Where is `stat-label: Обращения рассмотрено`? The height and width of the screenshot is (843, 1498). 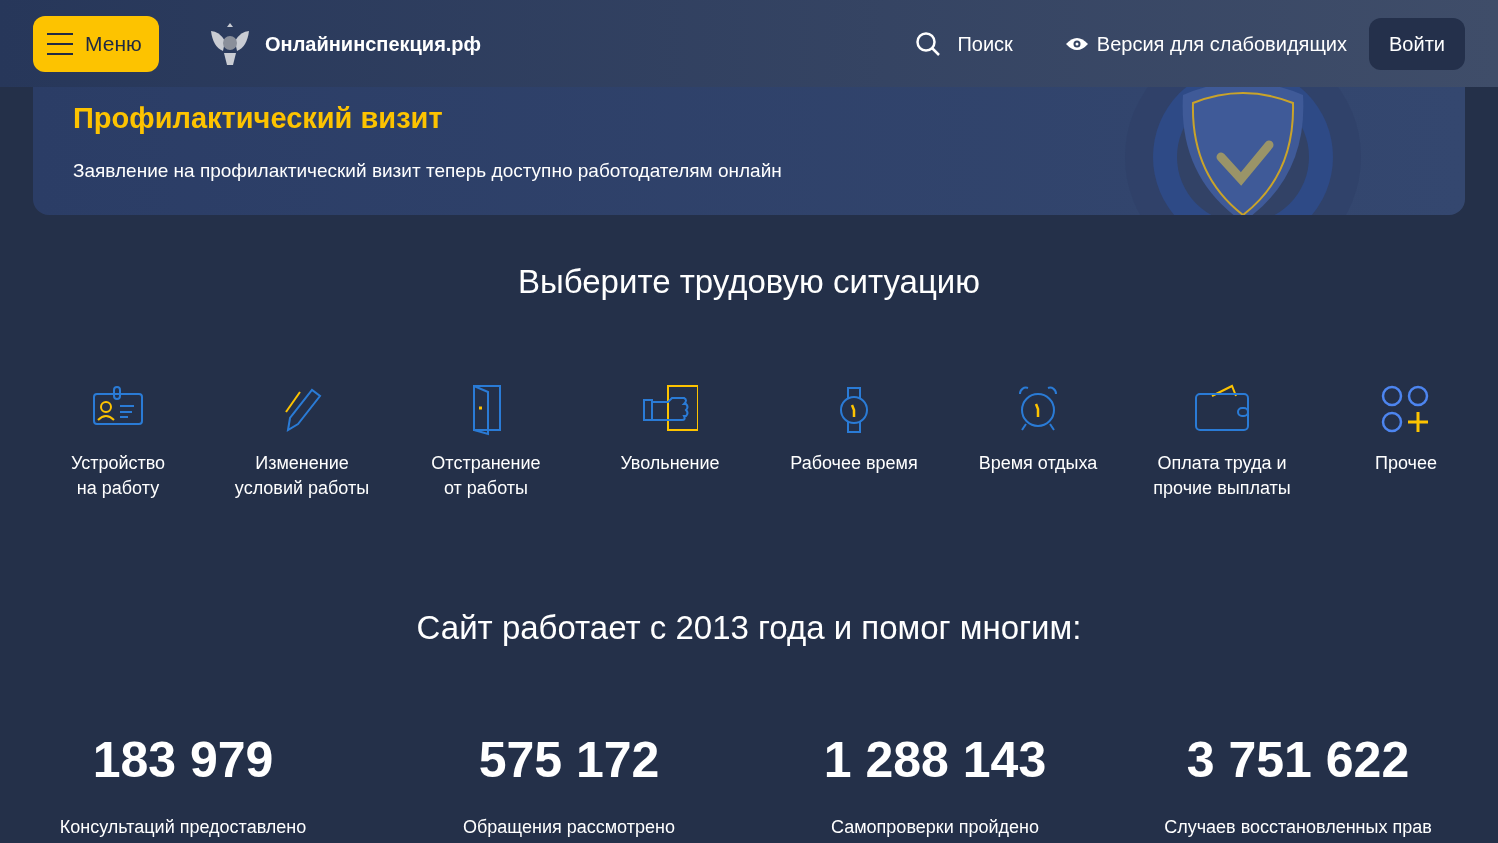 stat-label: Обращения рассмотрено is located at coordinates (569, 827).